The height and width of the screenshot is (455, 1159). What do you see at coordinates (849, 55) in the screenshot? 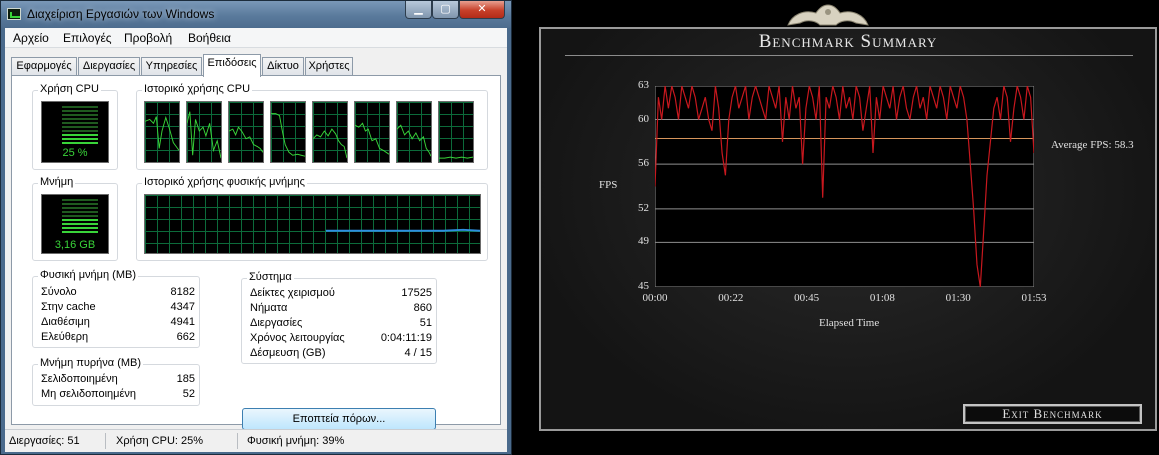
I see `title-divider` at bounding box center [849, 55].